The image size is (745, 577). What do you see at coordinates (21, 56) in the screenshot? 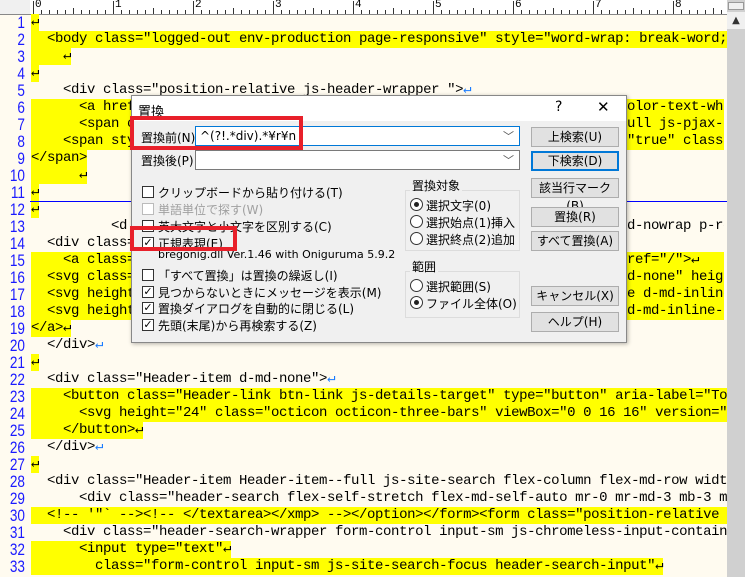
I see `line-number: 3` at bounding box center [21, 56].